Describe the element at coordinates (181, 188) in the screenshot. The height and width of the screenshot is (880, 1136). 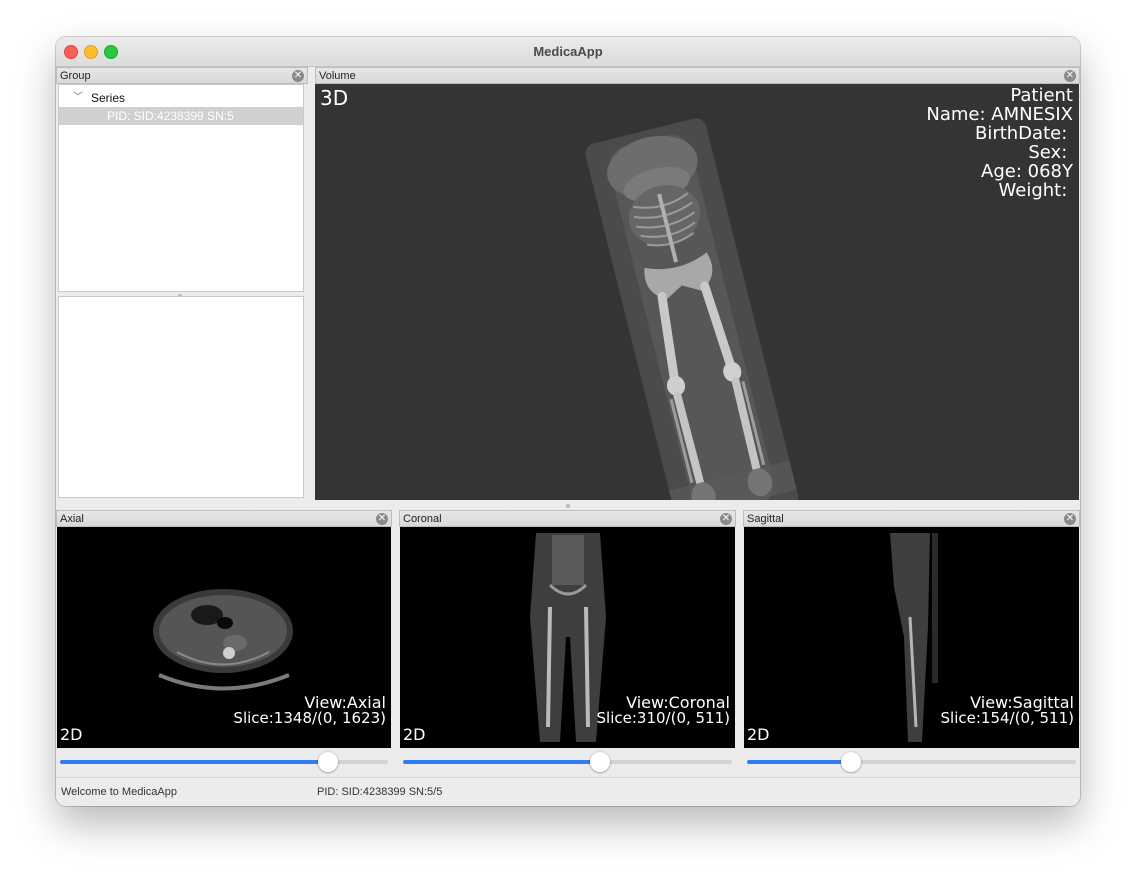
I see `series-tree: ﹀ Series PID: SID:4238399 SN:5` at that location.